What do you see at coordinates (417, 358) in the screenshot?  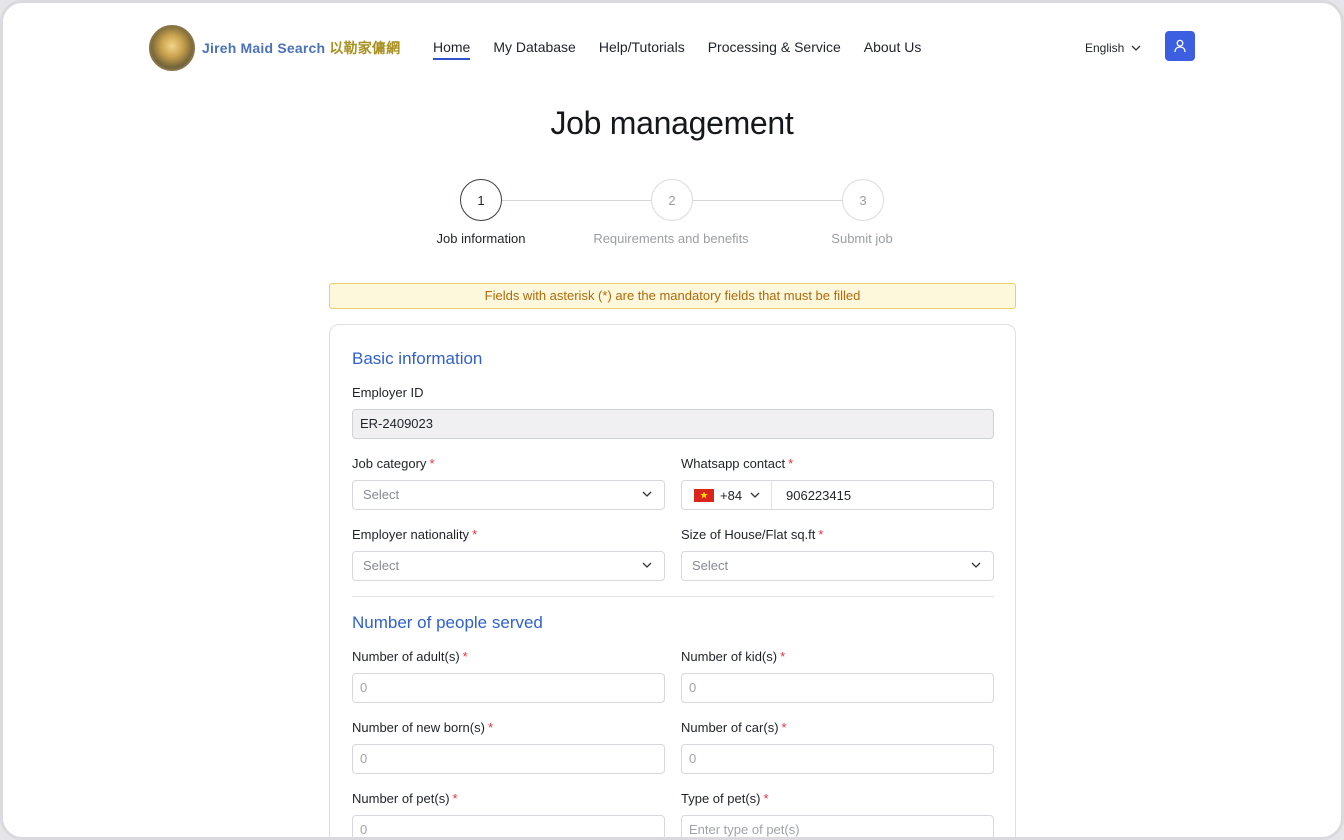 I see `basic-info-title: Basic information` at bounding box center [417, 358].